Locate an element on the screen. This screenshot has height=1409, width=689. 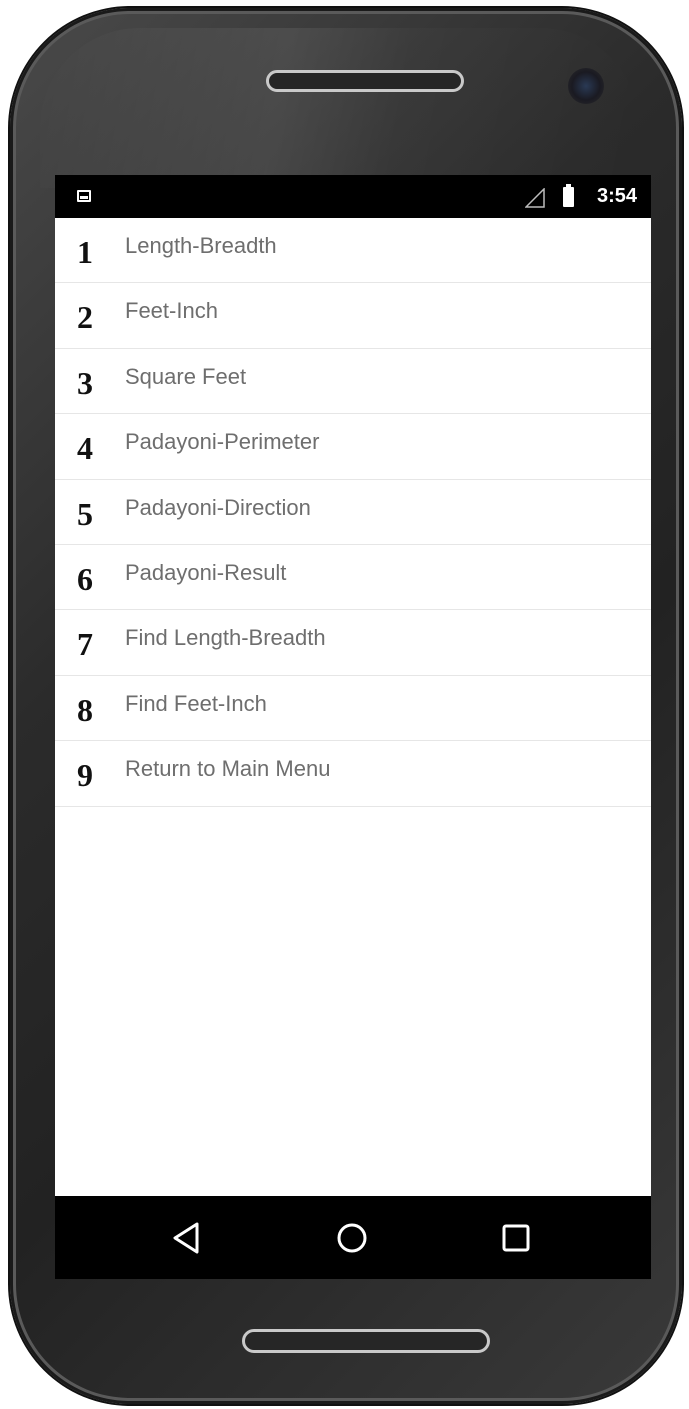
image-notification-icon is located at coordinates (84, 196).